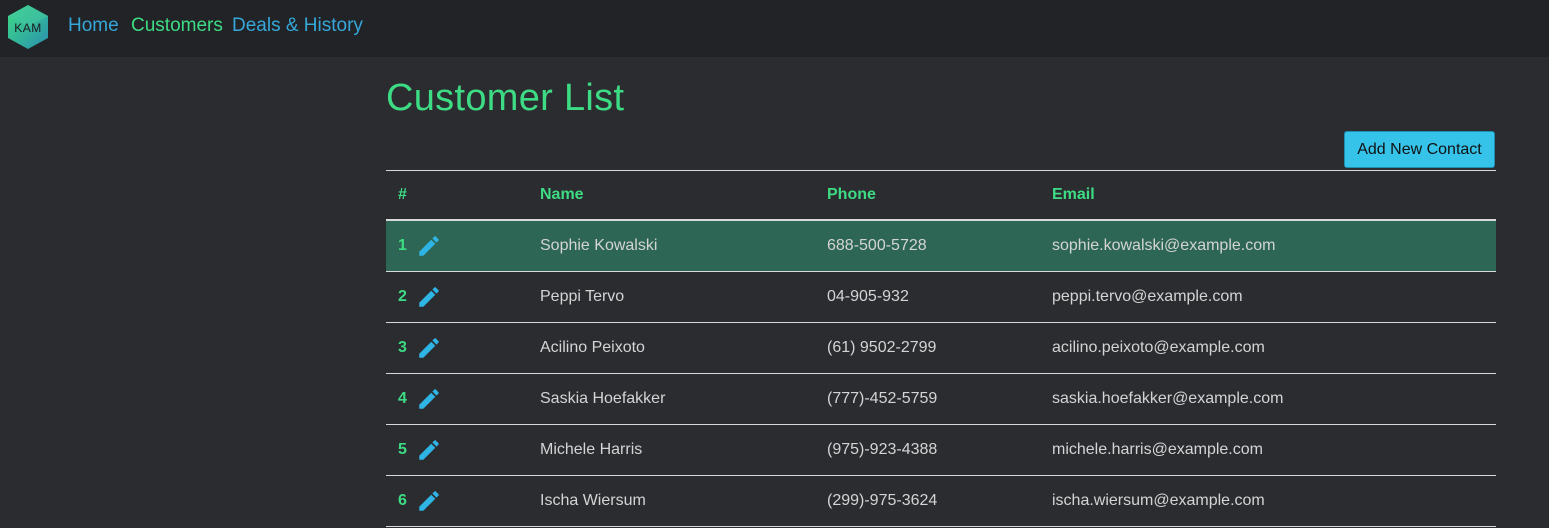 The height and width of the screenshot is (528, 1549). What do you see at coordinates (1419, 149) in the screenshot?
I see `add-new-contact-button: Add New Contact` at bounding box center [1419, 149].